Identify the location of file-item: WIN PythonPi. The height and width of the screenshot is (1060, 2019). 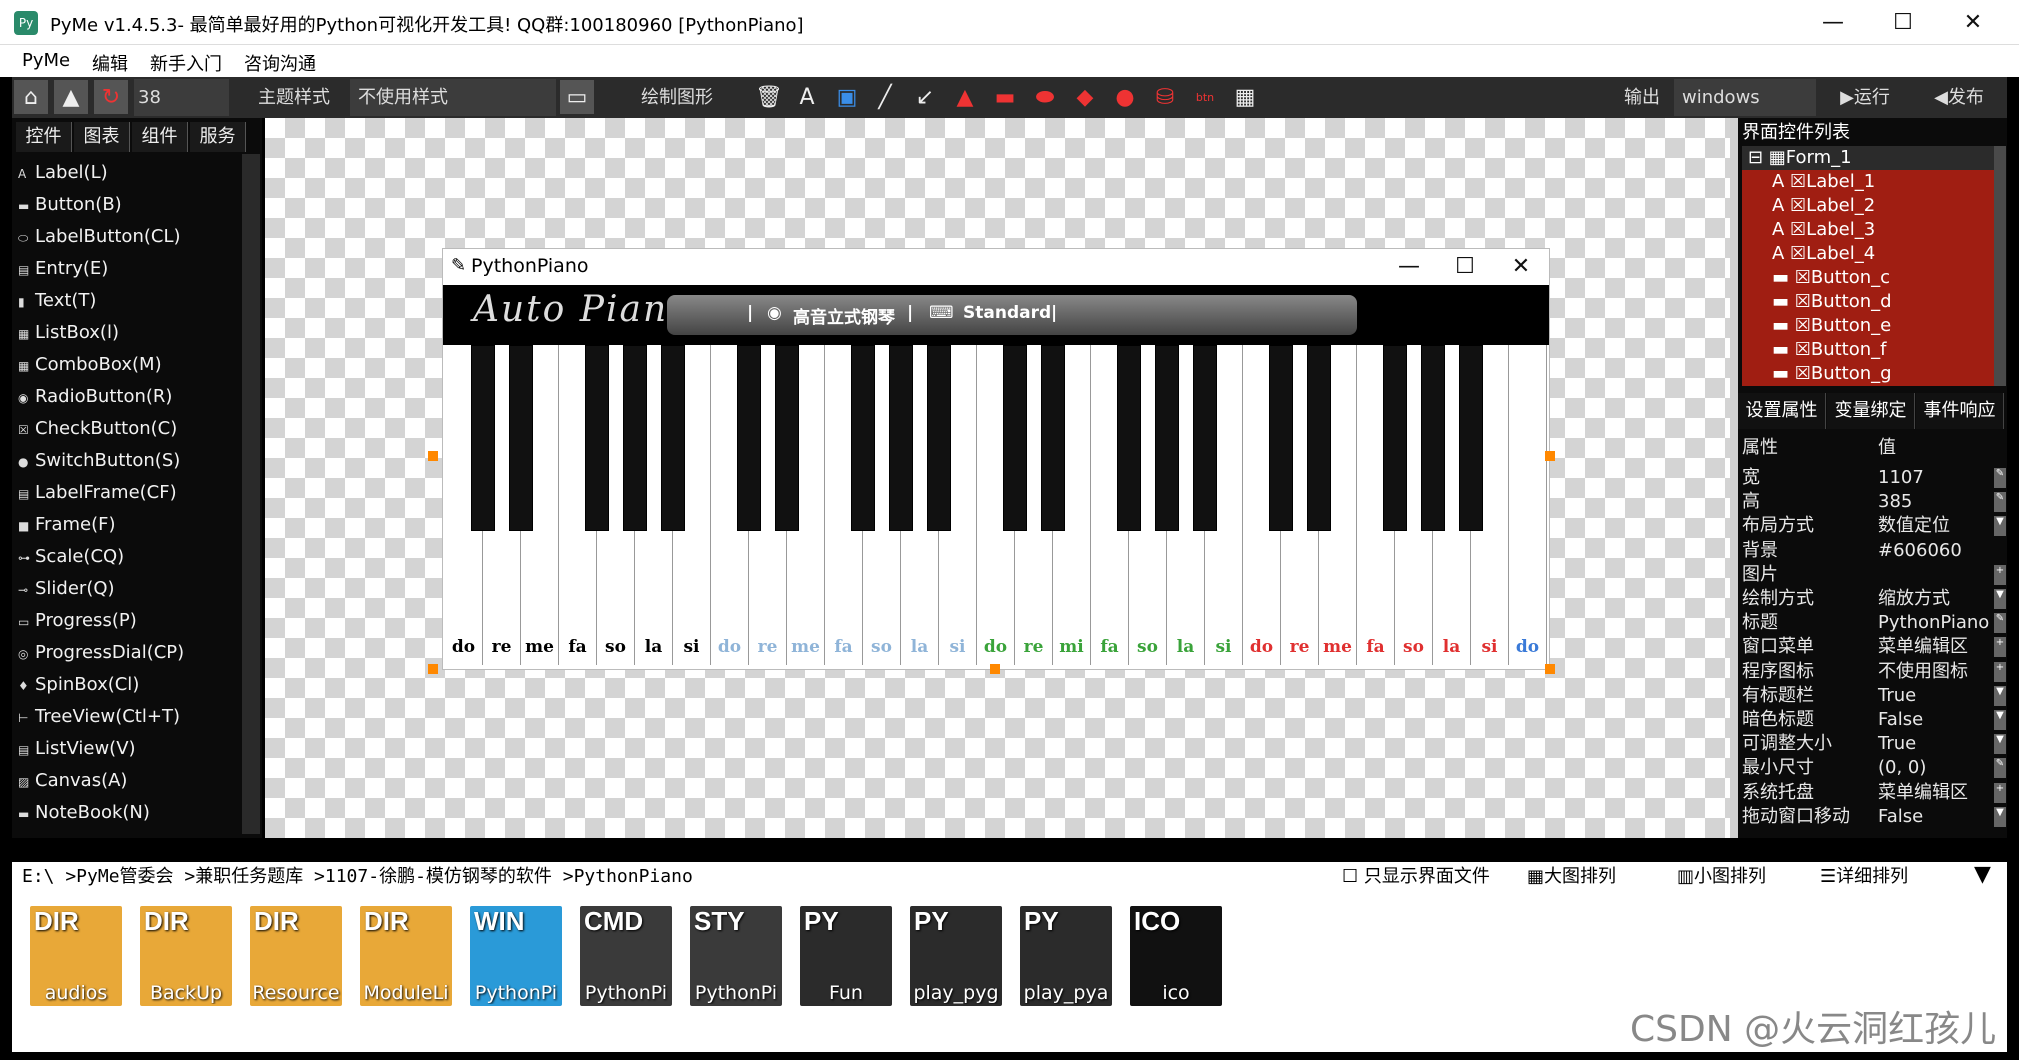
(516, 956).